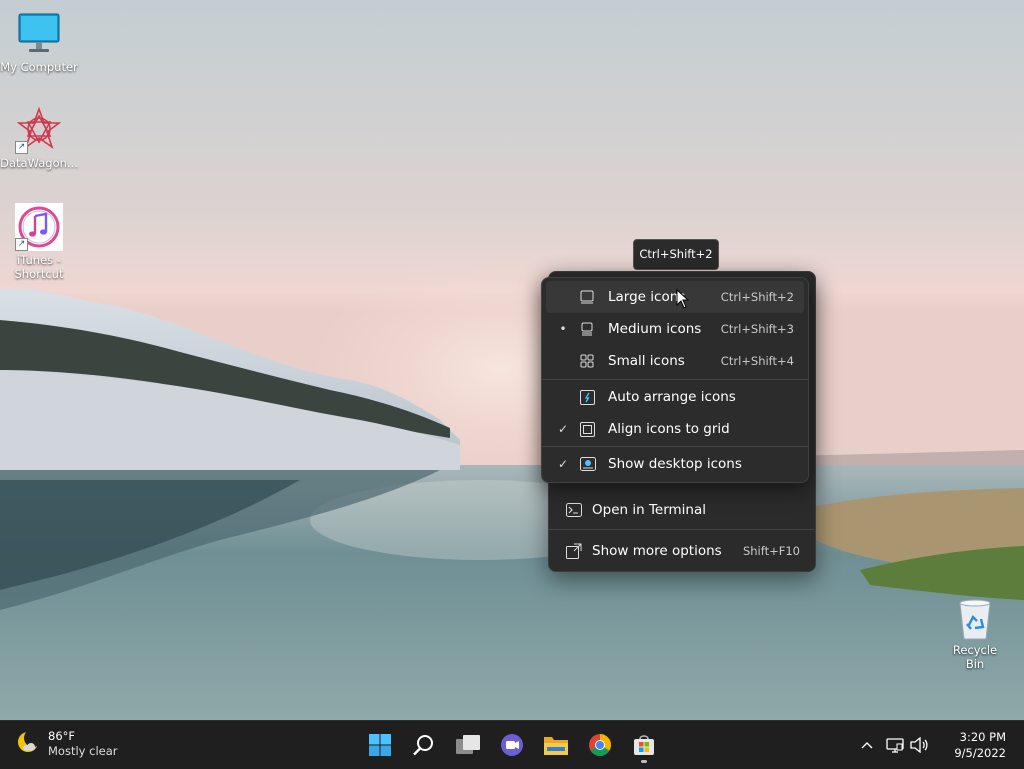 This screenshot has width=1024, height=769. Describe the element at coordinates (594, 329) in the screenshot. I see `medium-icons-icon` at that location.